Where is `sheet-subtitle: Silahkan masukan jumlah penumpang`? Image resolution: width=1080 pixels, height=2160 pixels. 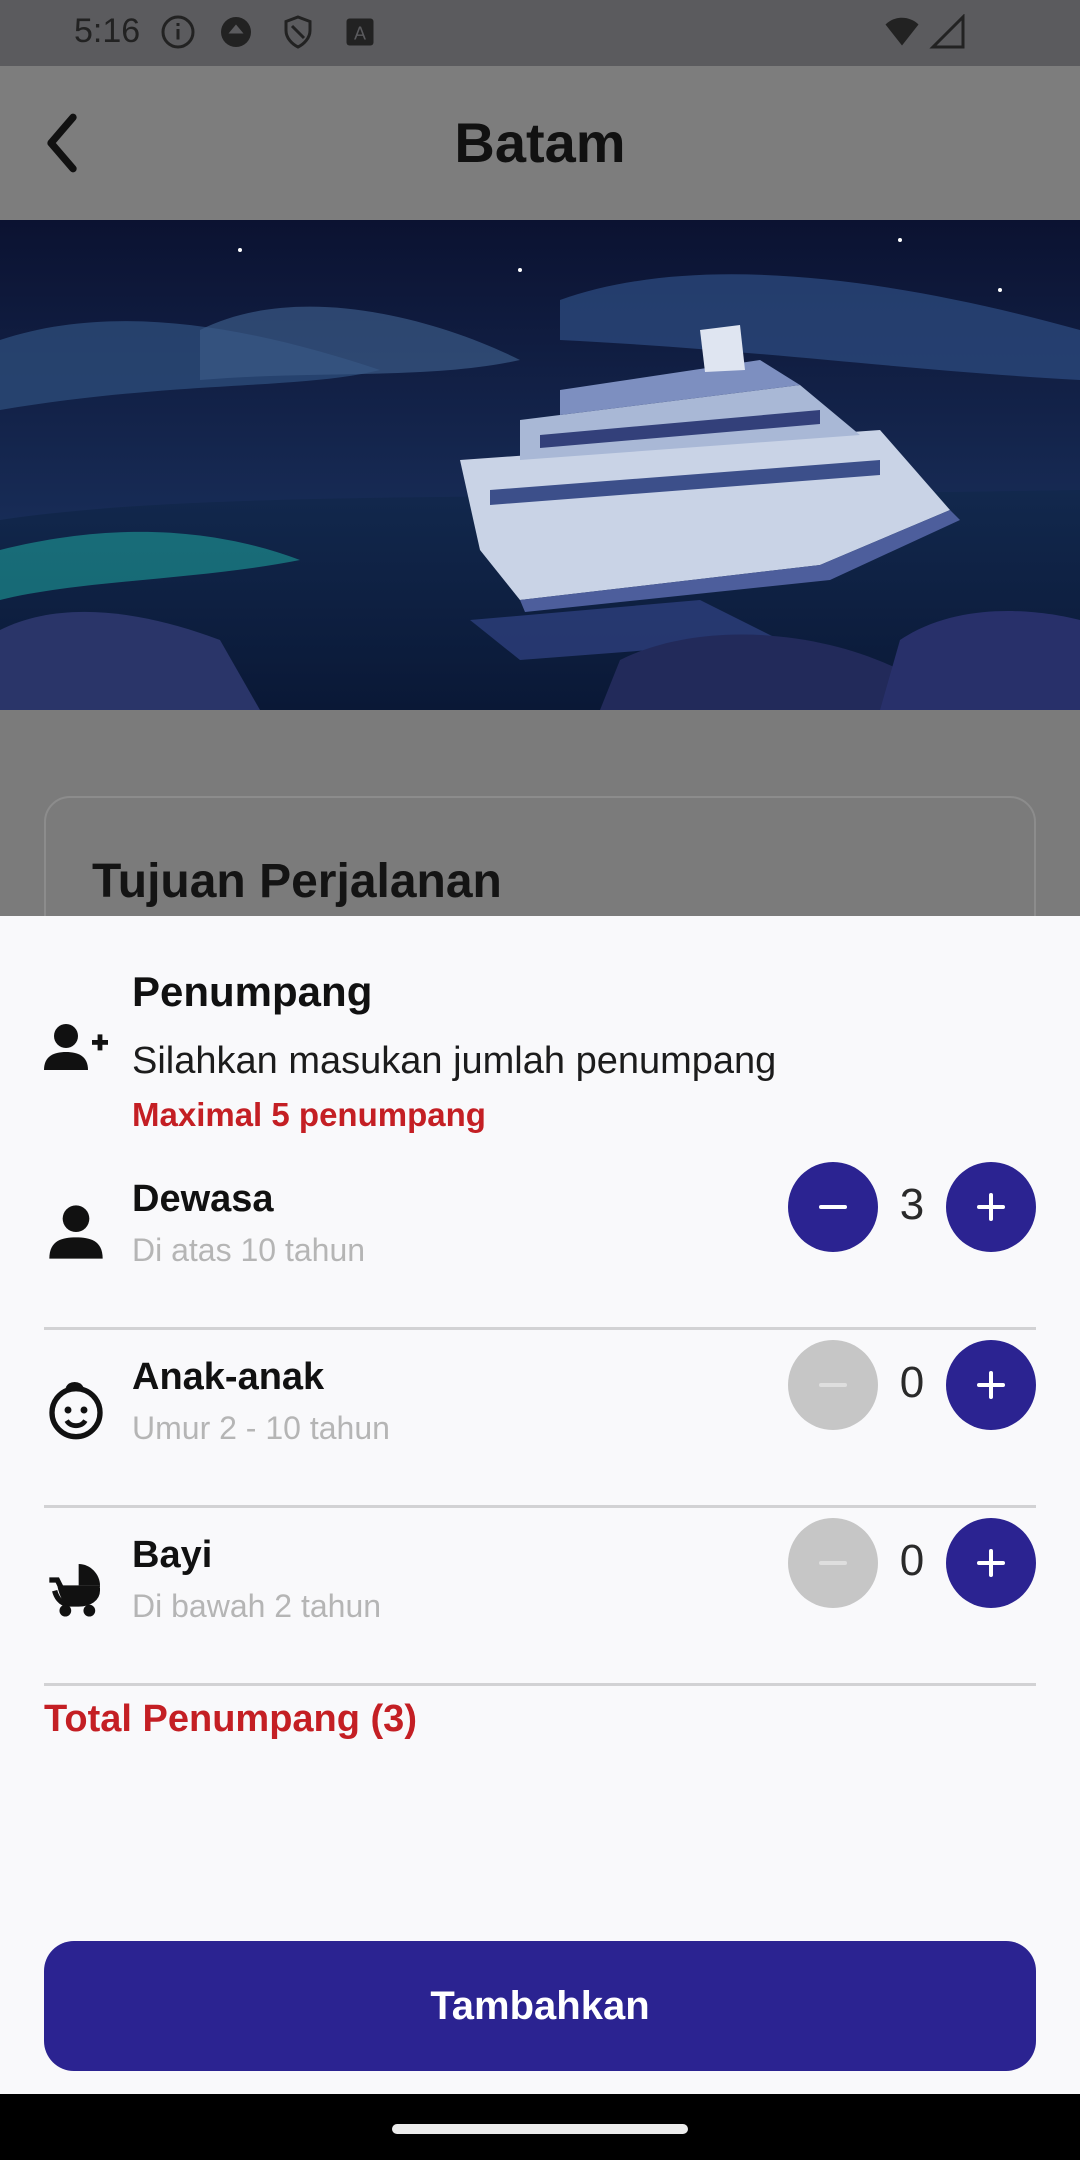 sheet-subtitle: Silahkan masukan jumlah penumpang is located at coordinates (454, 1061).